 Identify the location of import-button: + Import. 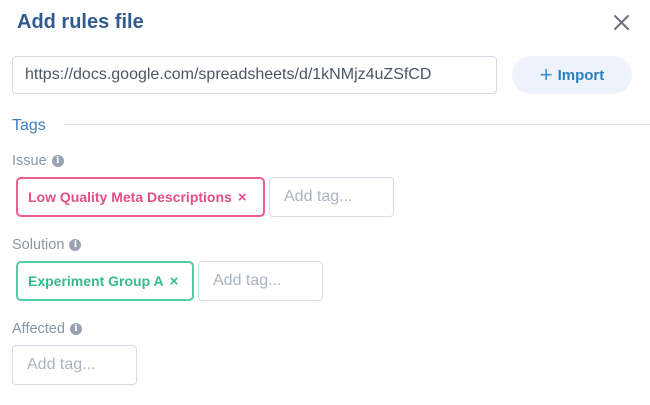
(572, 75).